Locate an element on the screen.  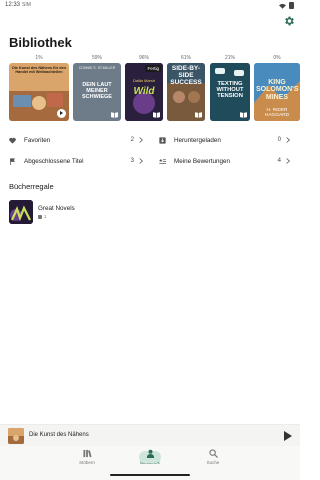
player-cover-art is located at coordinates (16, 436).